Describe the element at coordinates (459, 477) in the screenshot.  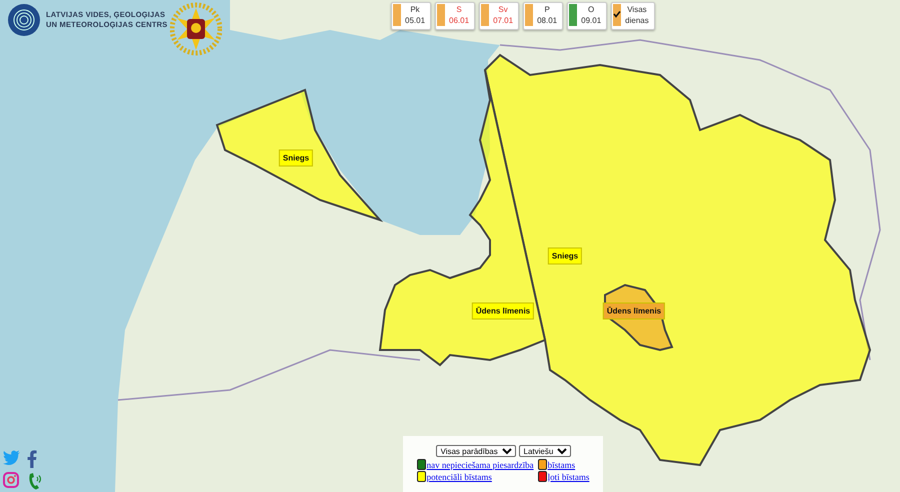
I see `legend-link: potenciāli bīstams` at that location.